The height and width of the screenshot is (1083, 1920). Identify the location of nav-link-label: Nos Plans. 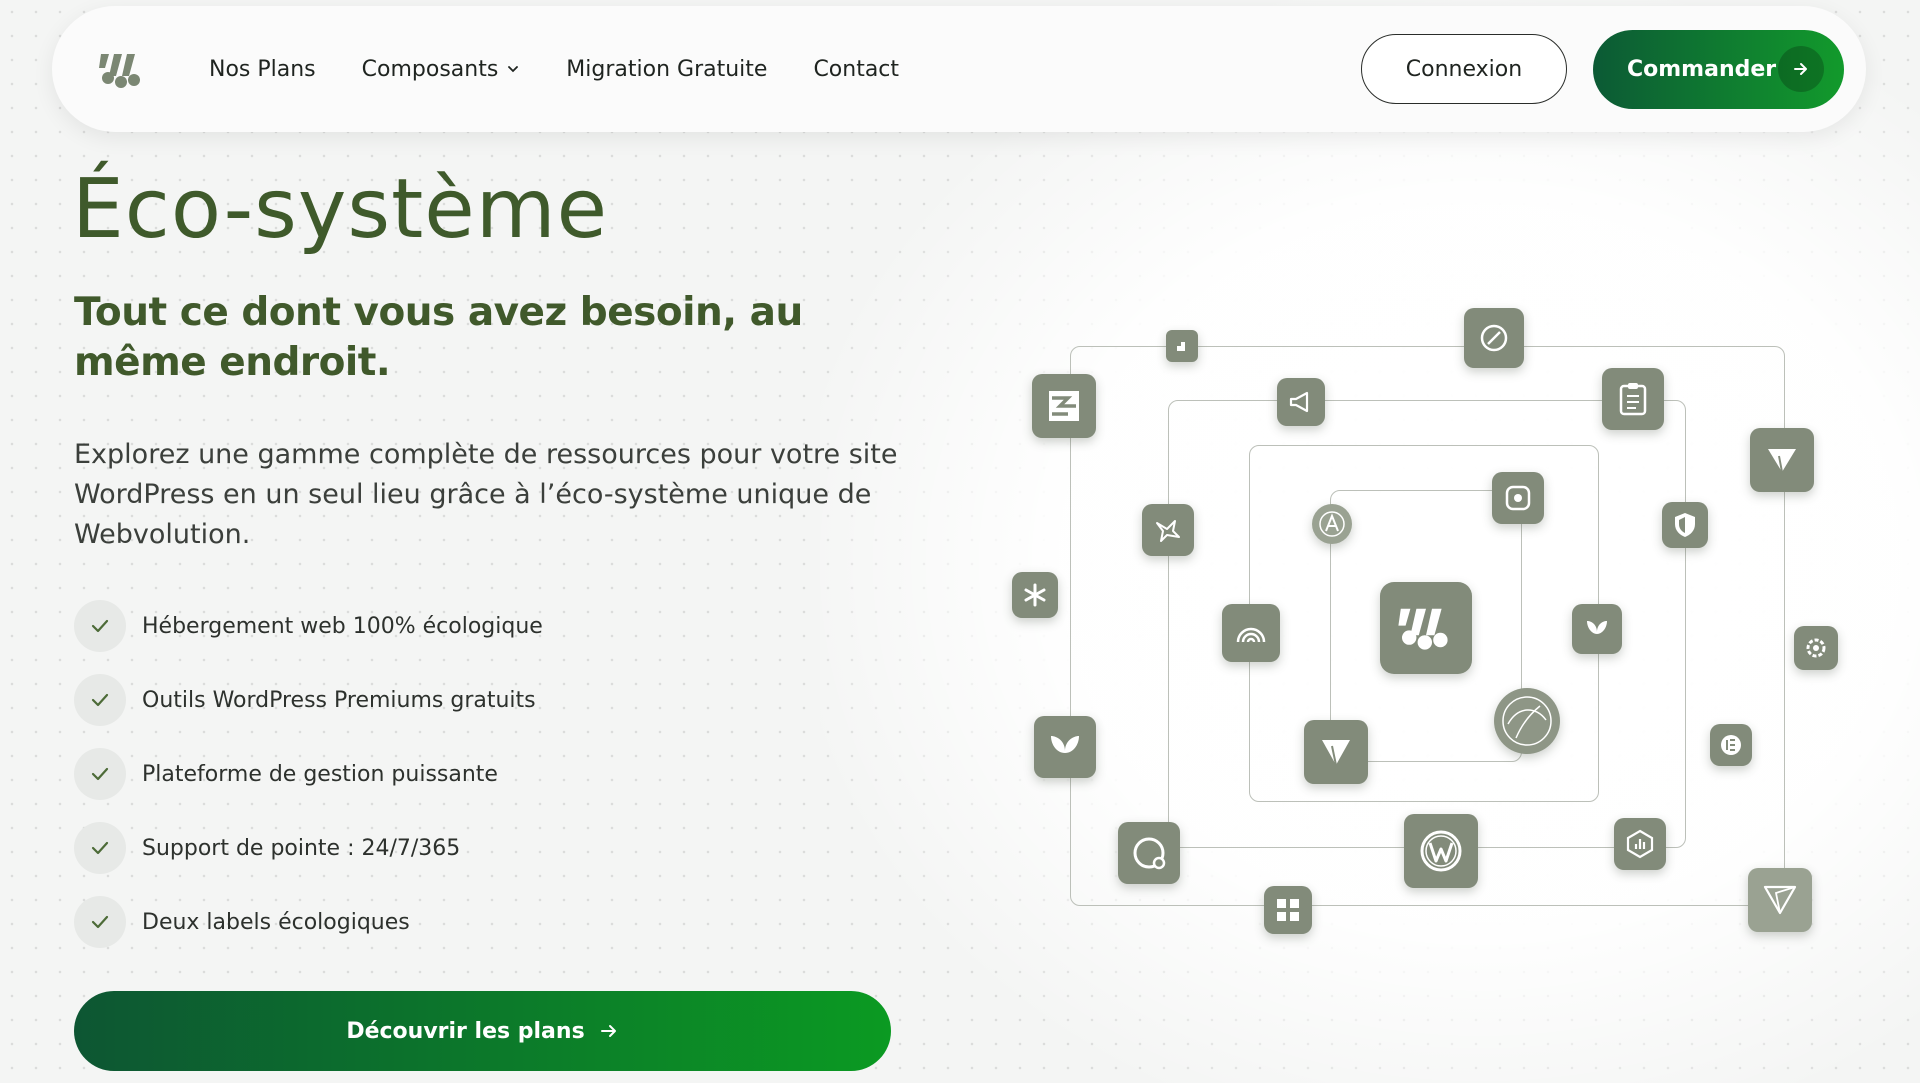
(262, 69).